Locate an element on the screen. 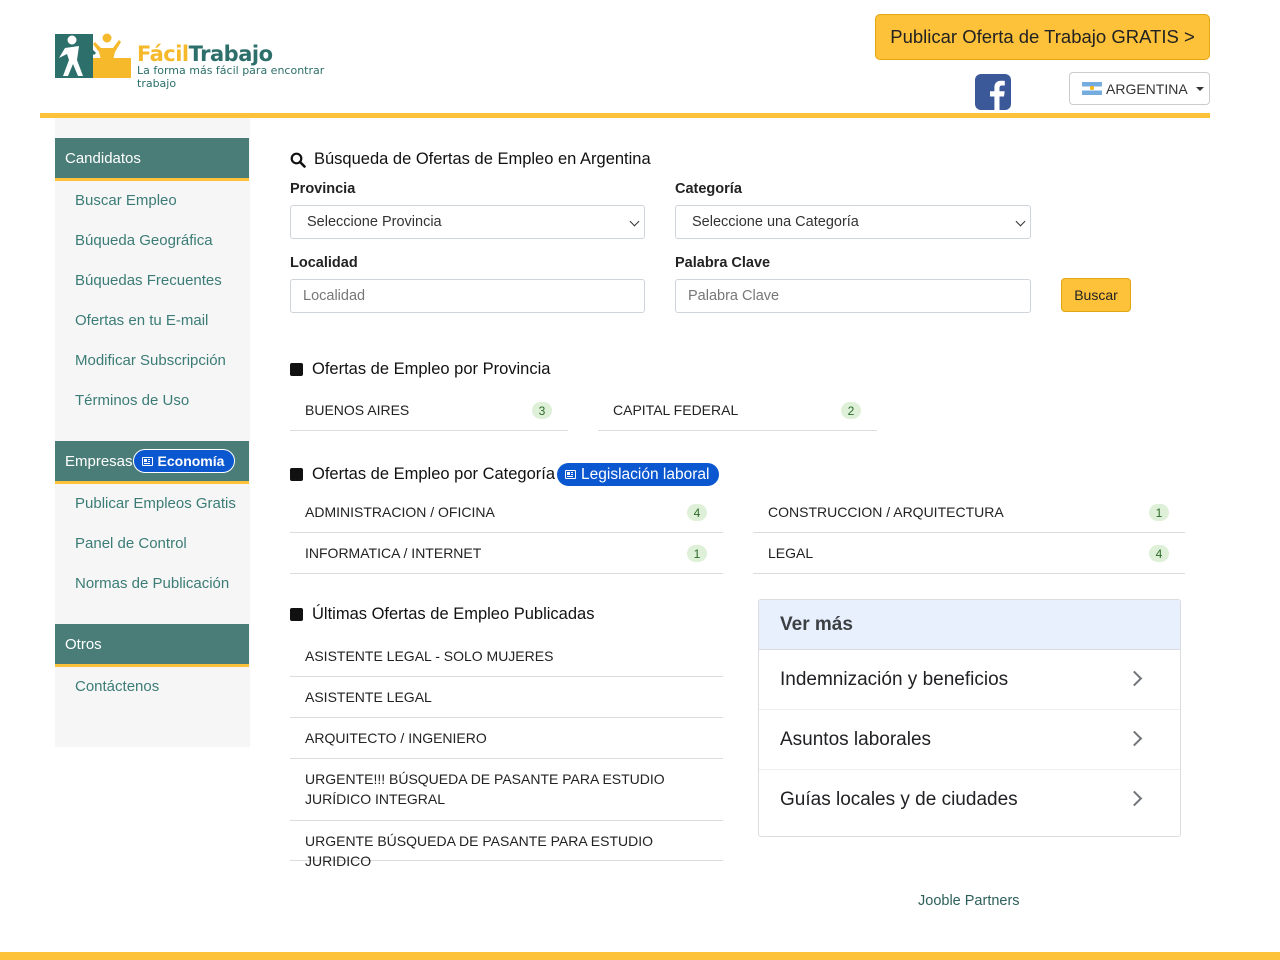  province-name: BUENOS AIRES is located at coordinates (357, 410).